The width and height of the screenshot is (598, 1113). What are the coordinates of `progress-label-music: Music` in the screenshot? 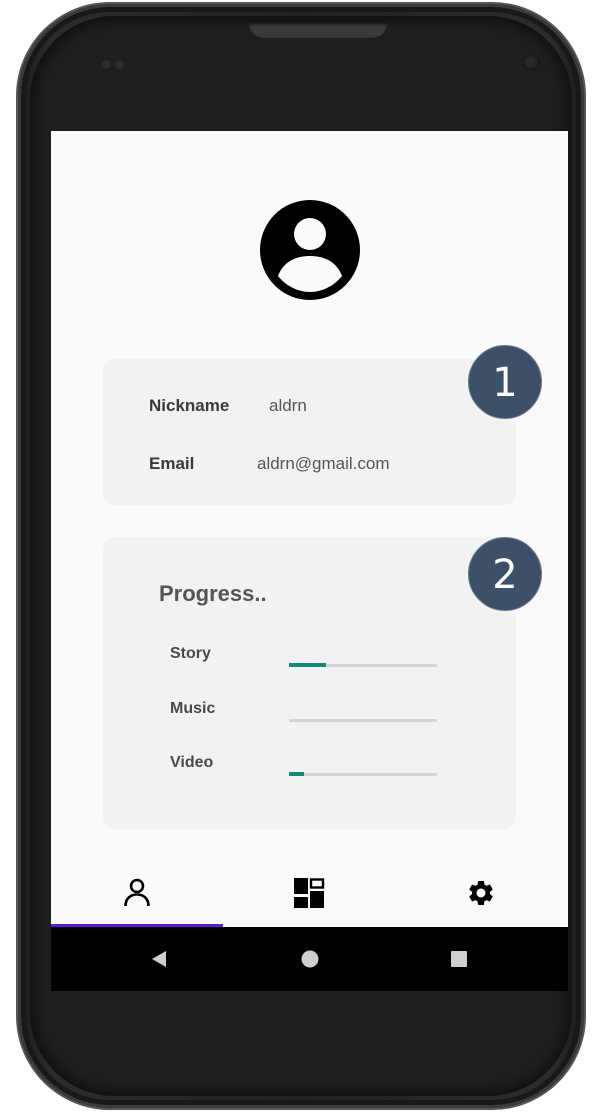 It's located at (193, 708).